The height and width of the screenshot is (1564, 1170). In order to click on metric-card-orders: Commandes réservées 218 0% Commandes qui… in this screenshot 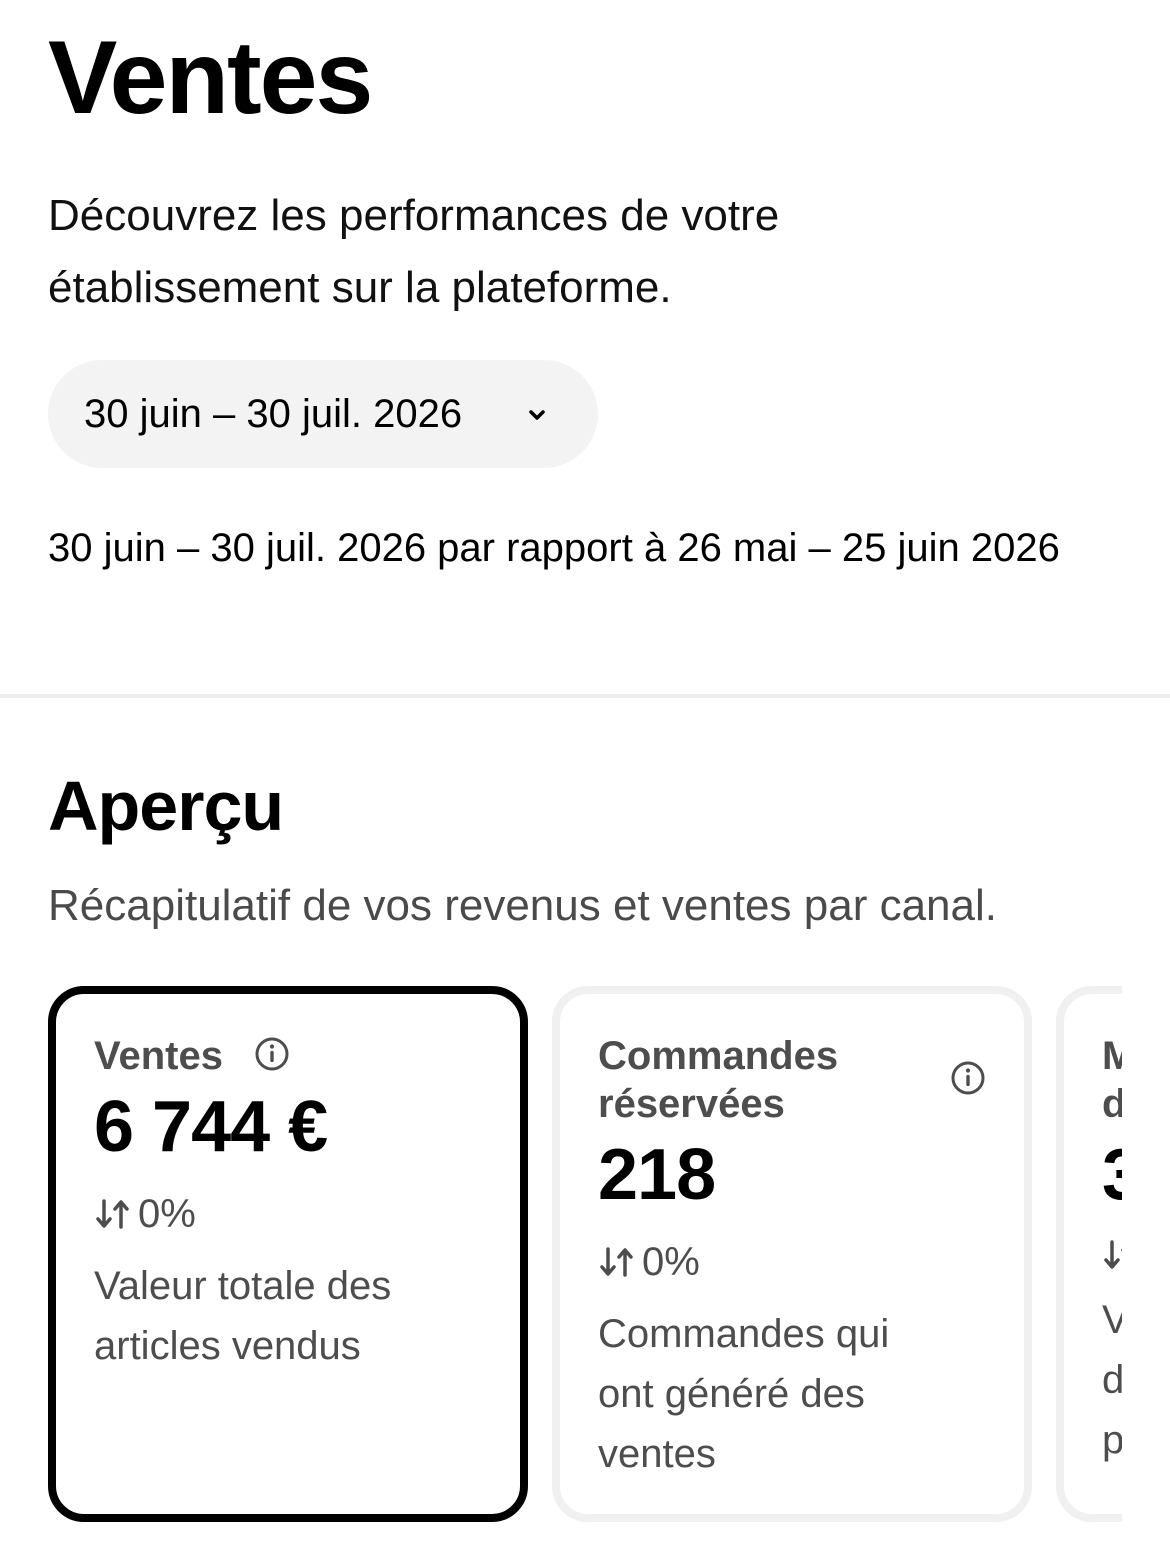, I will do `click(792, 1254)`.